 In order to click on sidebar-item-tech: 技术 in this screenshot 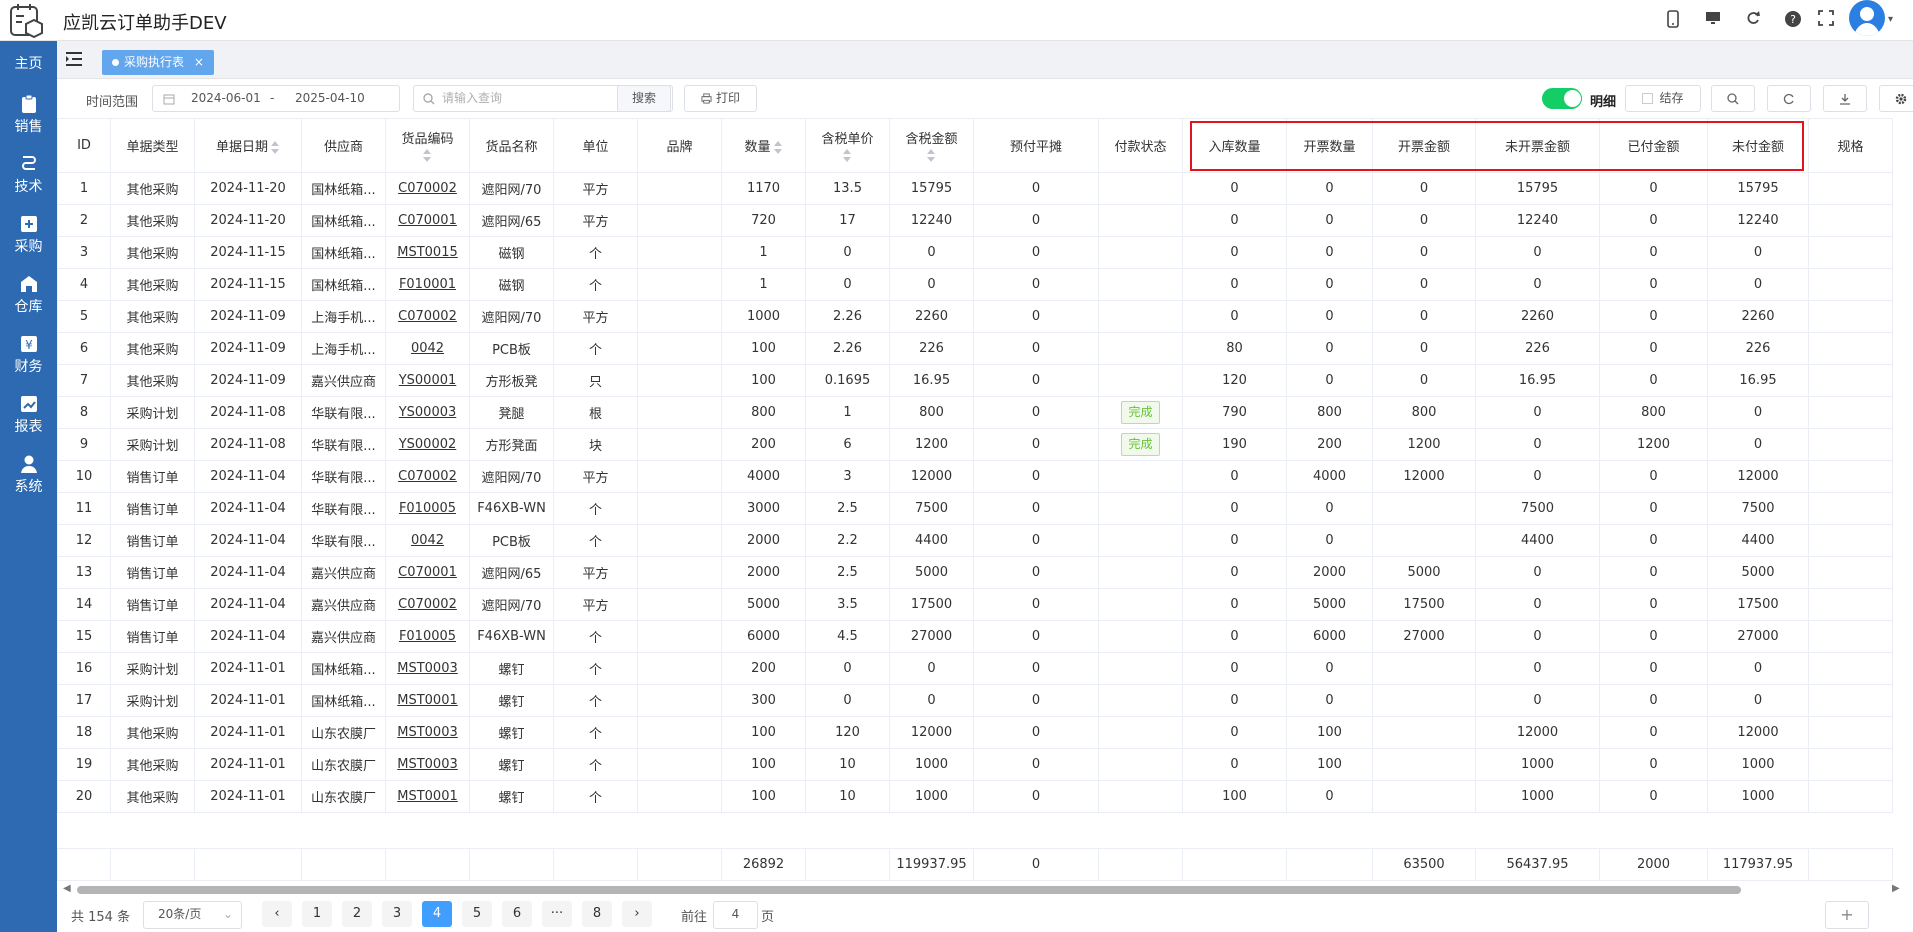, I will do `click(28, 175)`.